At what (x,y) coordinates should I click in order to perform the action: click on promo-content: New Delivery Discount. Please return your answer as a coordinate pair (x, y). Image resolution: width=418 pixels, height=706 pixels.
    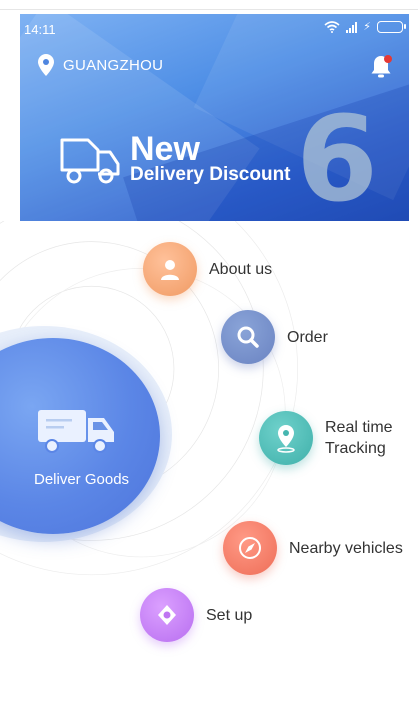
    Looking at the image, I should click on (174, 158).